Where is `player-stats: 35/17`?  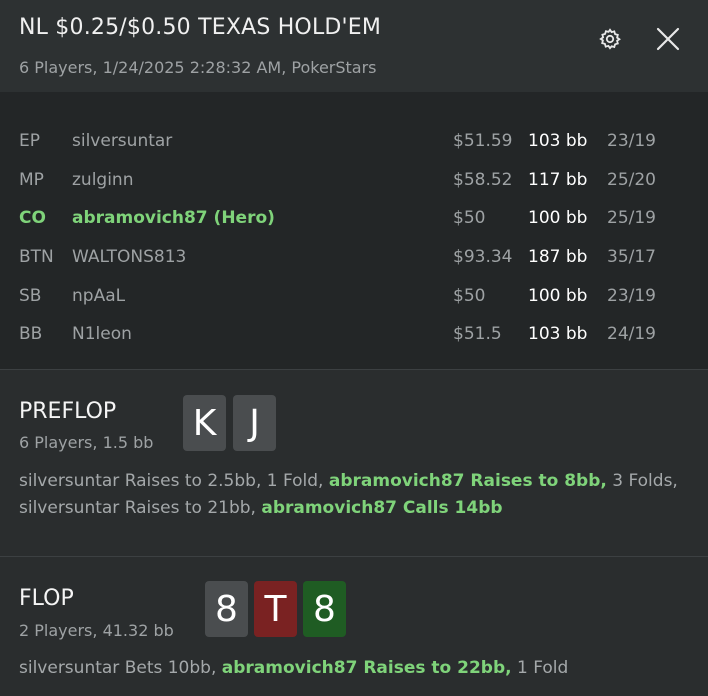 player-stats: 35/17 is located at coordinates (631, 257).